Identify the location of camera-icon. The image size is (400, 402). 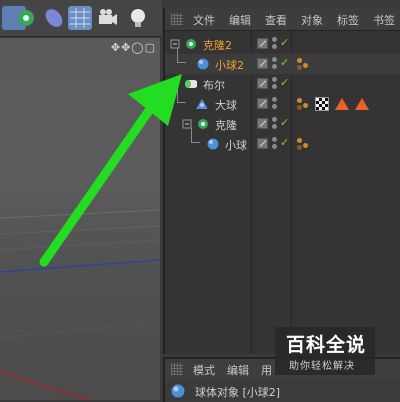
(108, 18).